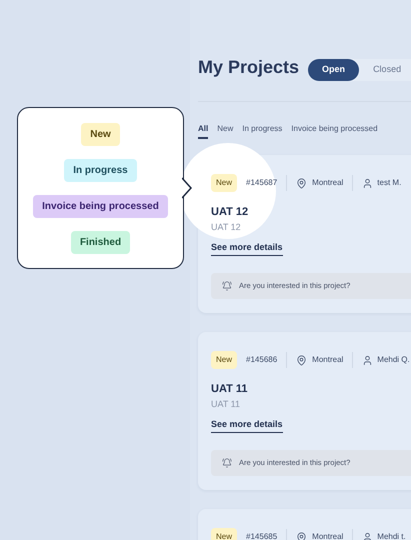 The width and height of the screenshot is (411, 540). Describe the element at coordinates (389, 183) in the screenshot. I see `person-name: test M.` at that location.